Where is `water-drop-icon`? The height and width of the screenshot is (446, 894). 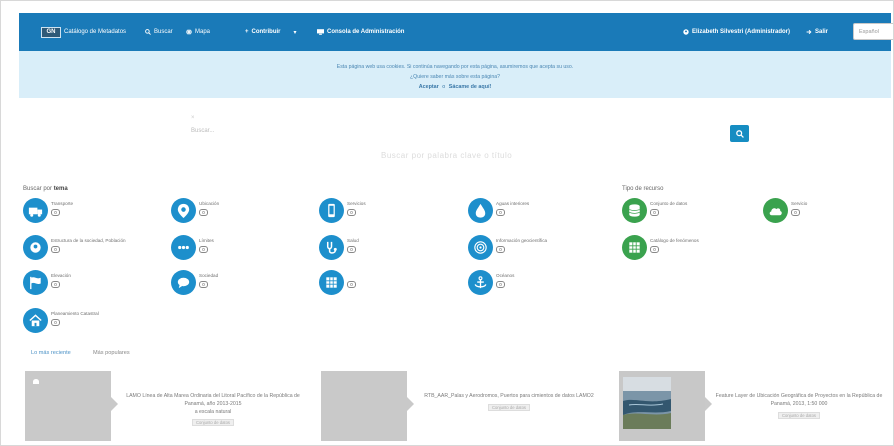 water-drop-icon is located at coordinates (480, 210).